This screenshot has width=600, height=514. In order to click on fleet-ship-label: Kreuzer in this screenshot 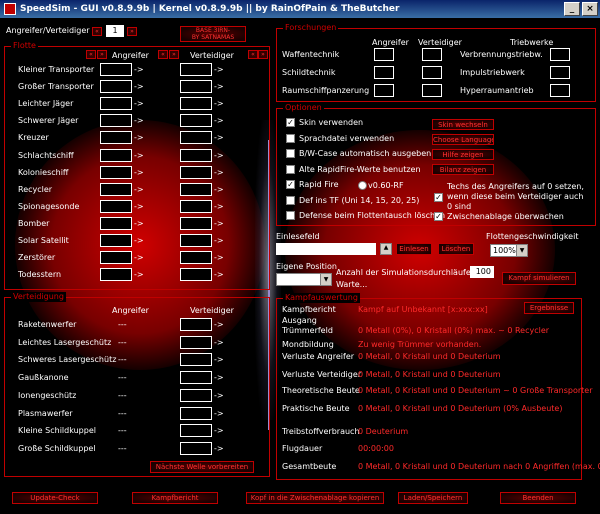, I will do `click(33, 138)`.